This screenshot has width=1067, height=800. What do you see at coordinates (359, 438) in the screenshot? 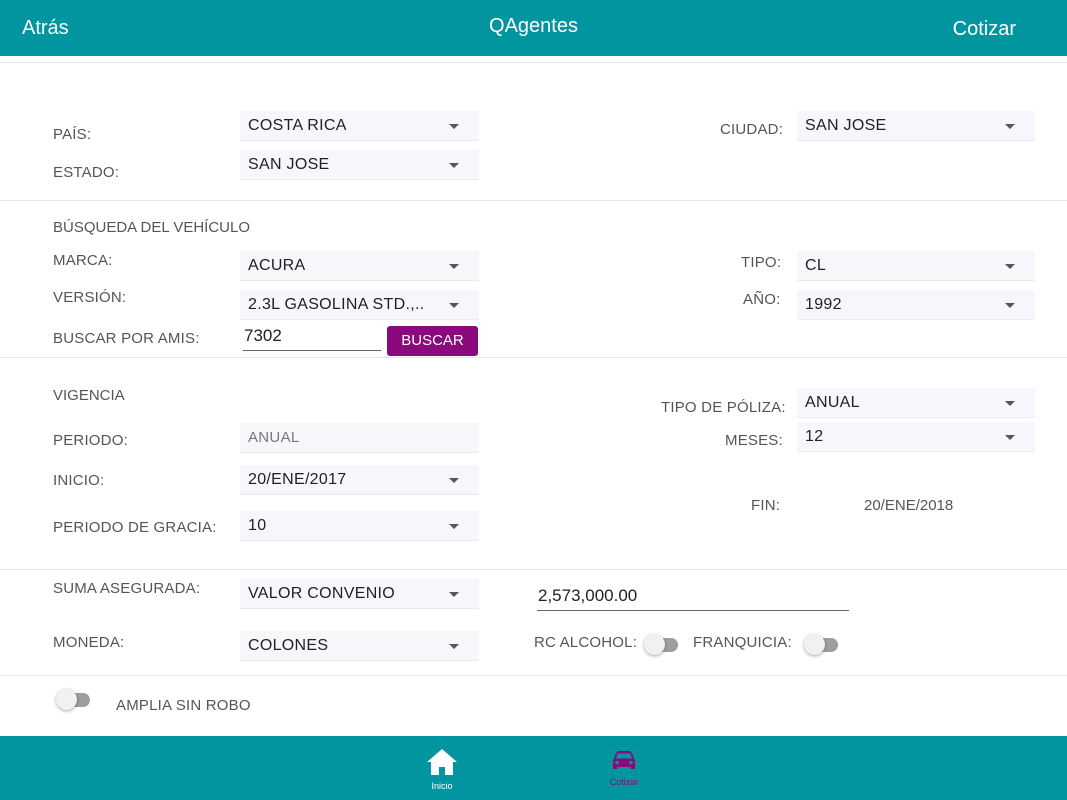
I see `period-field: ANUAL` at bounding box center [359, 438].